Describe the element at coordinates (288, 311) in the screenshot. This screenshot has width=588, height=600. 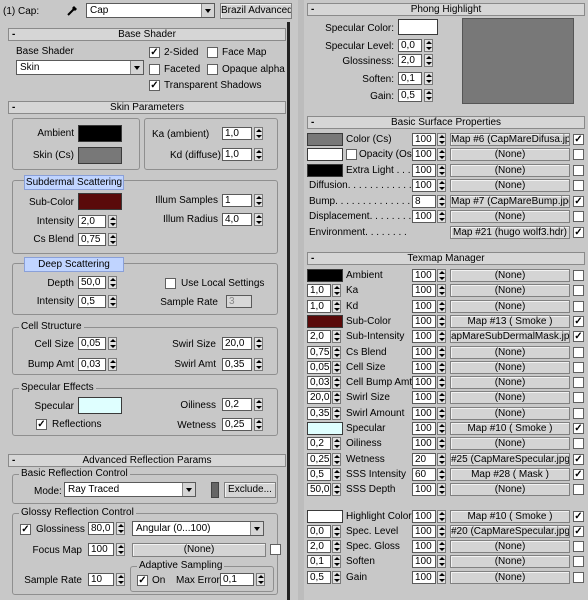
I see `left-panel-scrollbar` at that location.